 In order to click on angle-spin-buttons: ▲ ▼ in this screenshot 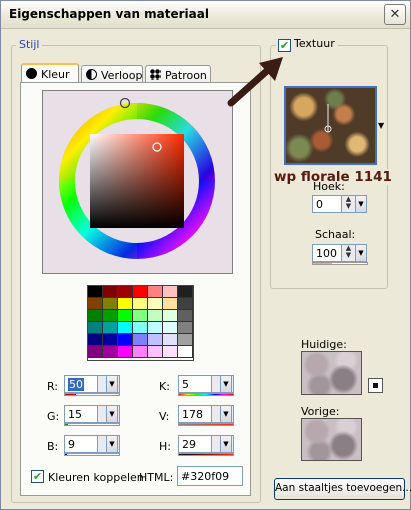, I will do `click(348, 204)`.